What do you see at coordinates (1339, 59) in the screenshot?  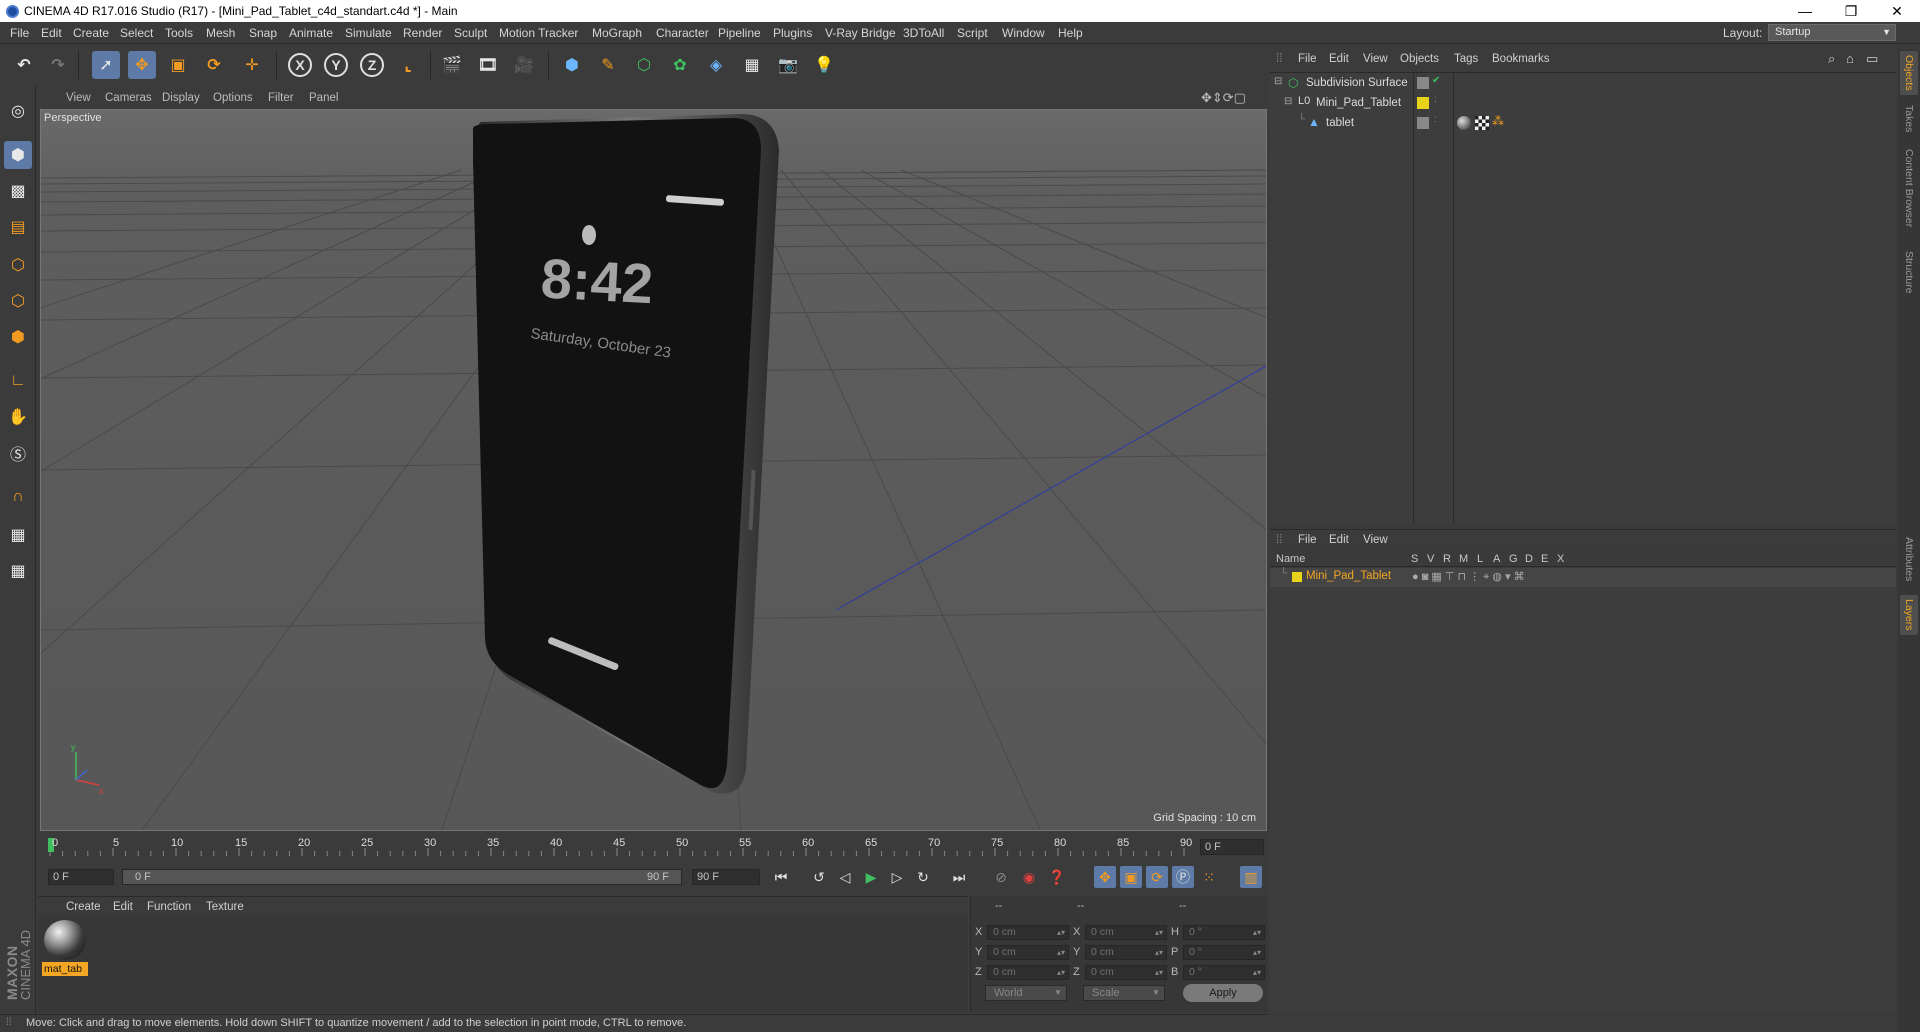 I see `objects-menu-edit: Edit` at bounding box center [1339, 59].